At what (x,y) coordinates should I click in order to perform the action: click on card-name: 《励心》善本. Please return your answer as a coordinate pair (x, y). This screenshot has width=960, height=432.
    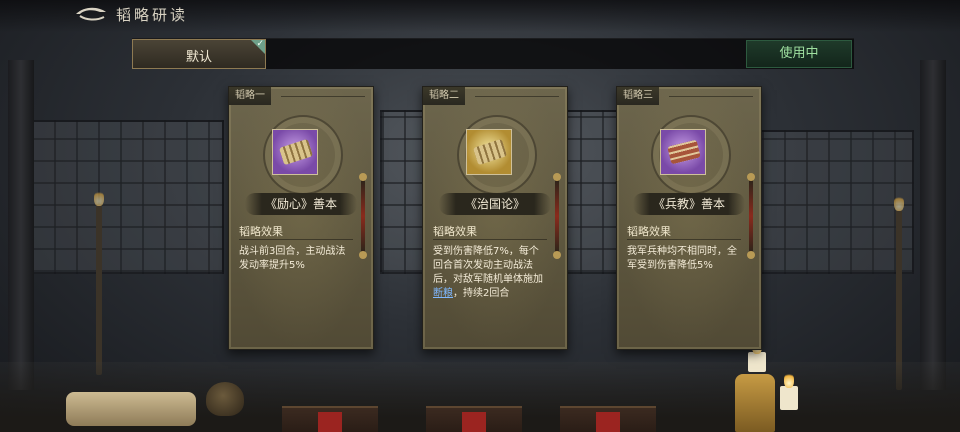
    Looking at the image, I should click on (300, 204).